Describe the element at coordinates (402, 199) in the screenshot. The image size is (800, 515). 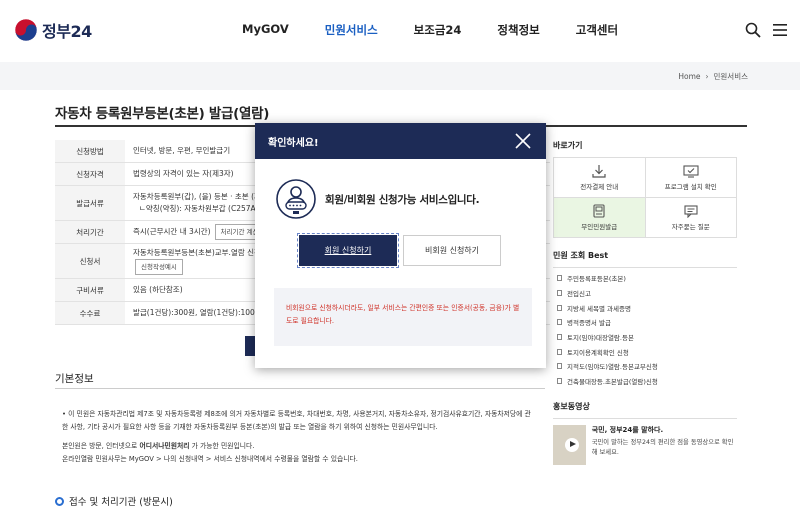
I see `modal-message-text: 회원/비회원 신청가능 서비스입니다.` at that location.